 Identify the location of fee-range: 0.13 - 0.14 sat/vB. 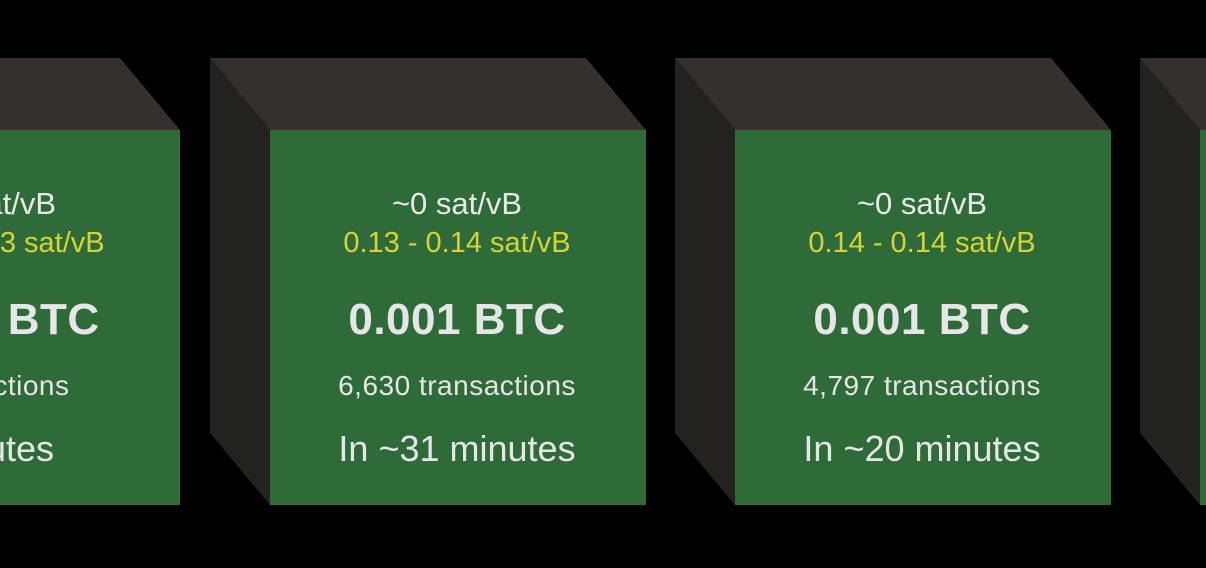
(457, 243).